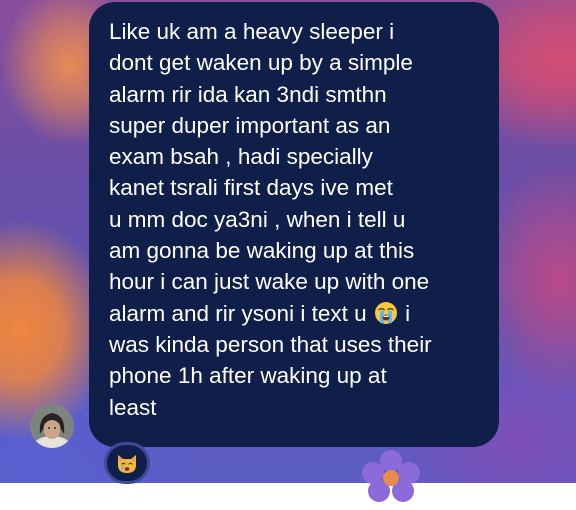  What do you see at coordinates (257, 219) in the screenshot?
I see `message-line: u mm doc ya3ni , when i tell u` at bounding box center [257, 219].